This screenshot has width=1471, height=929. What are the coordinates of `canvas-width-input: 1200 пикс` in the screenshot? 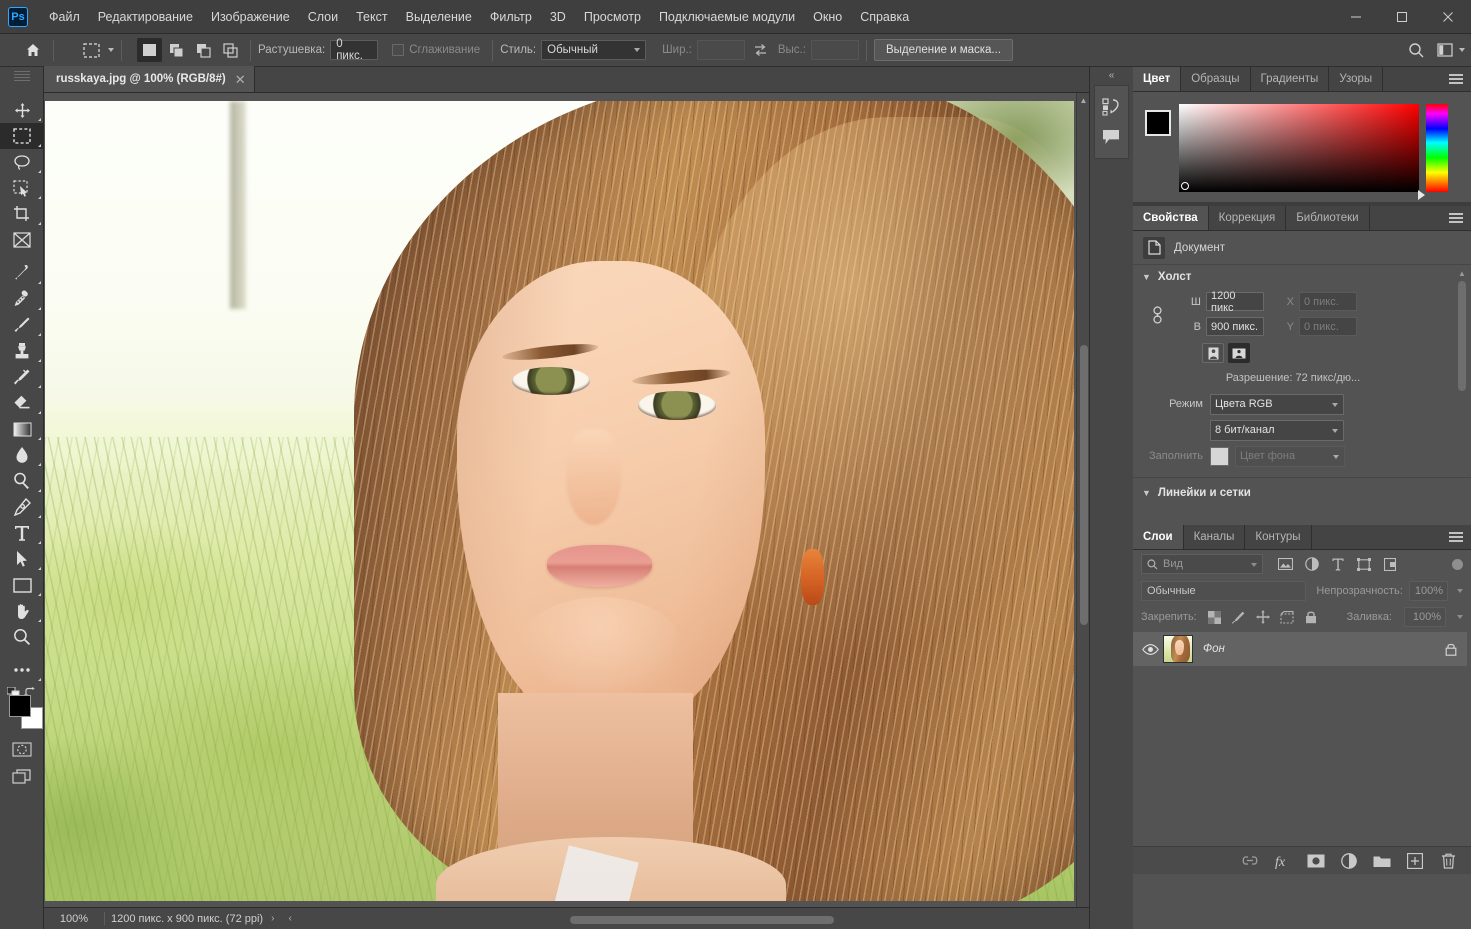 It's located at (1235, 302).